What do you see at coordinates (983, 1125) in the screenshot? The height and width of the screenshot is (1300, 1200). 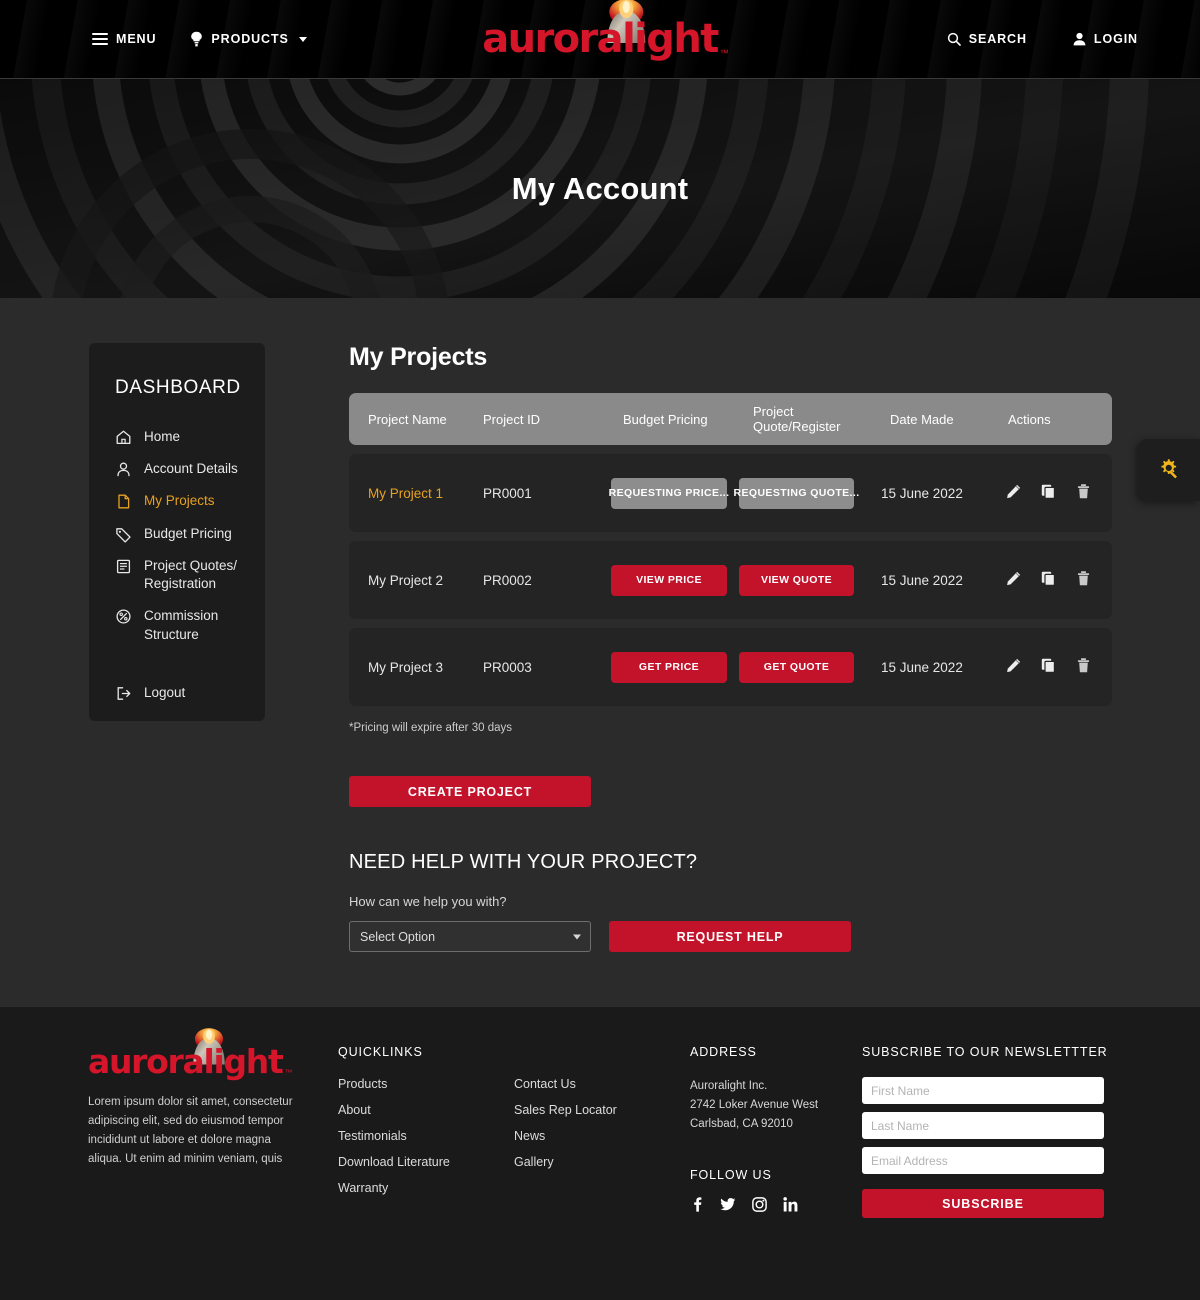 I see `last-name-field` at bounding box center [983, 1125].